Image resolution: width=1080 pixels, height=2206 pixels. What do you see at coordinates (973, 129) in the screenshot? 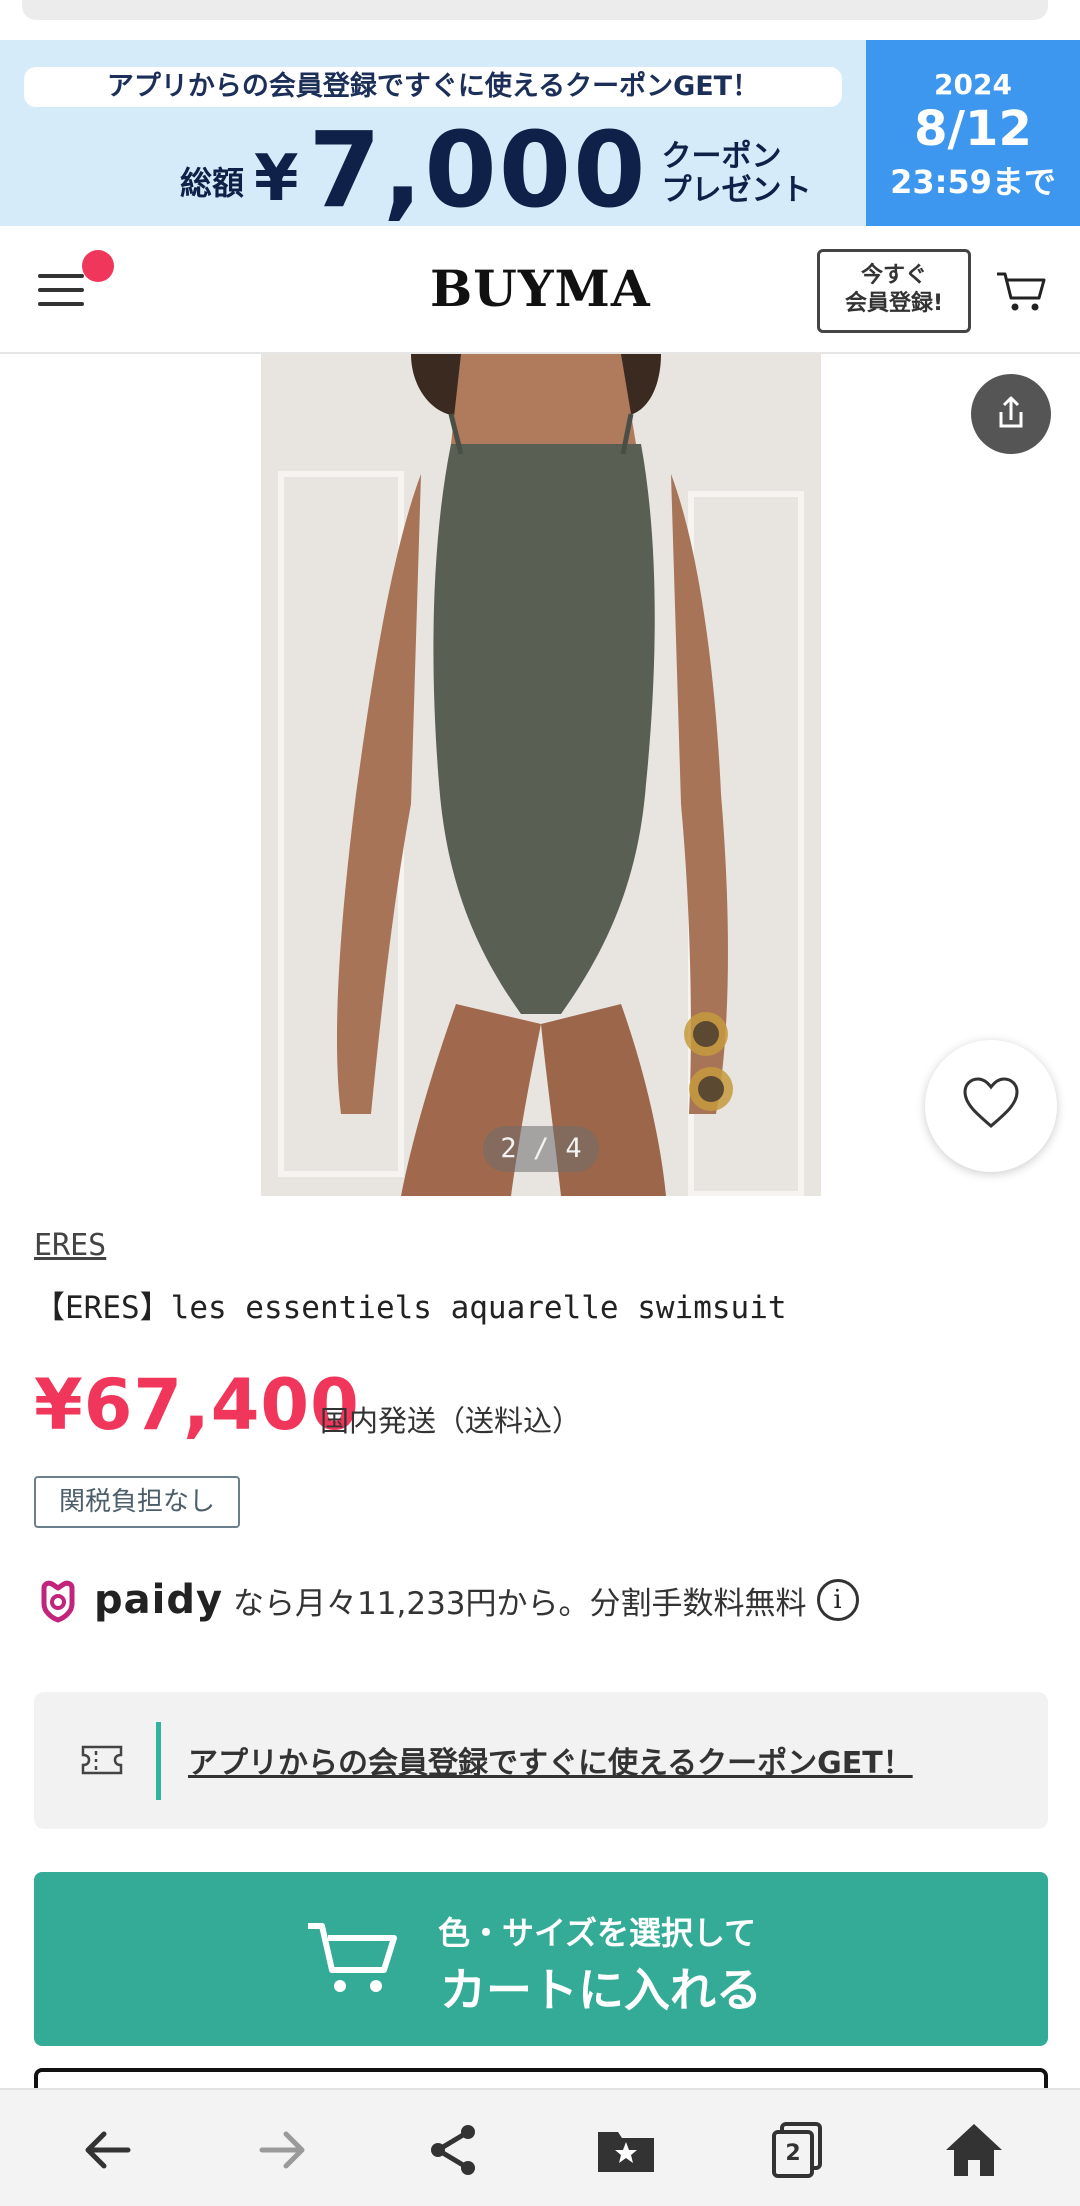
I see `banner-date-day: 8/12` at bounding box center [973, 129].